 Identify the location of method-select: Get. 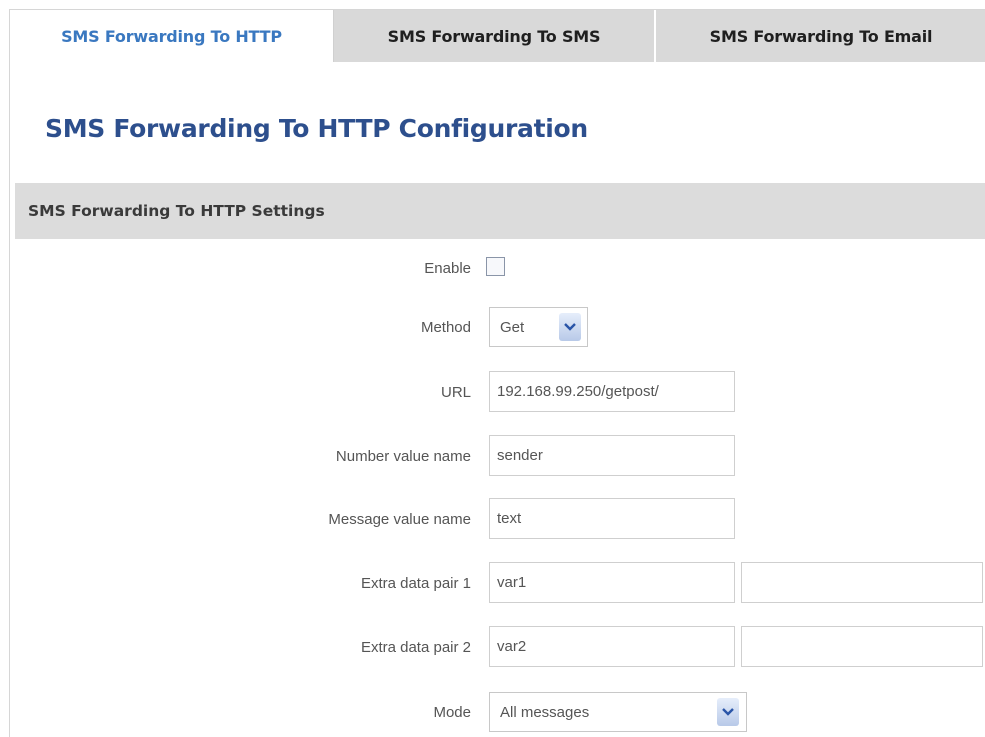
(538, 327).